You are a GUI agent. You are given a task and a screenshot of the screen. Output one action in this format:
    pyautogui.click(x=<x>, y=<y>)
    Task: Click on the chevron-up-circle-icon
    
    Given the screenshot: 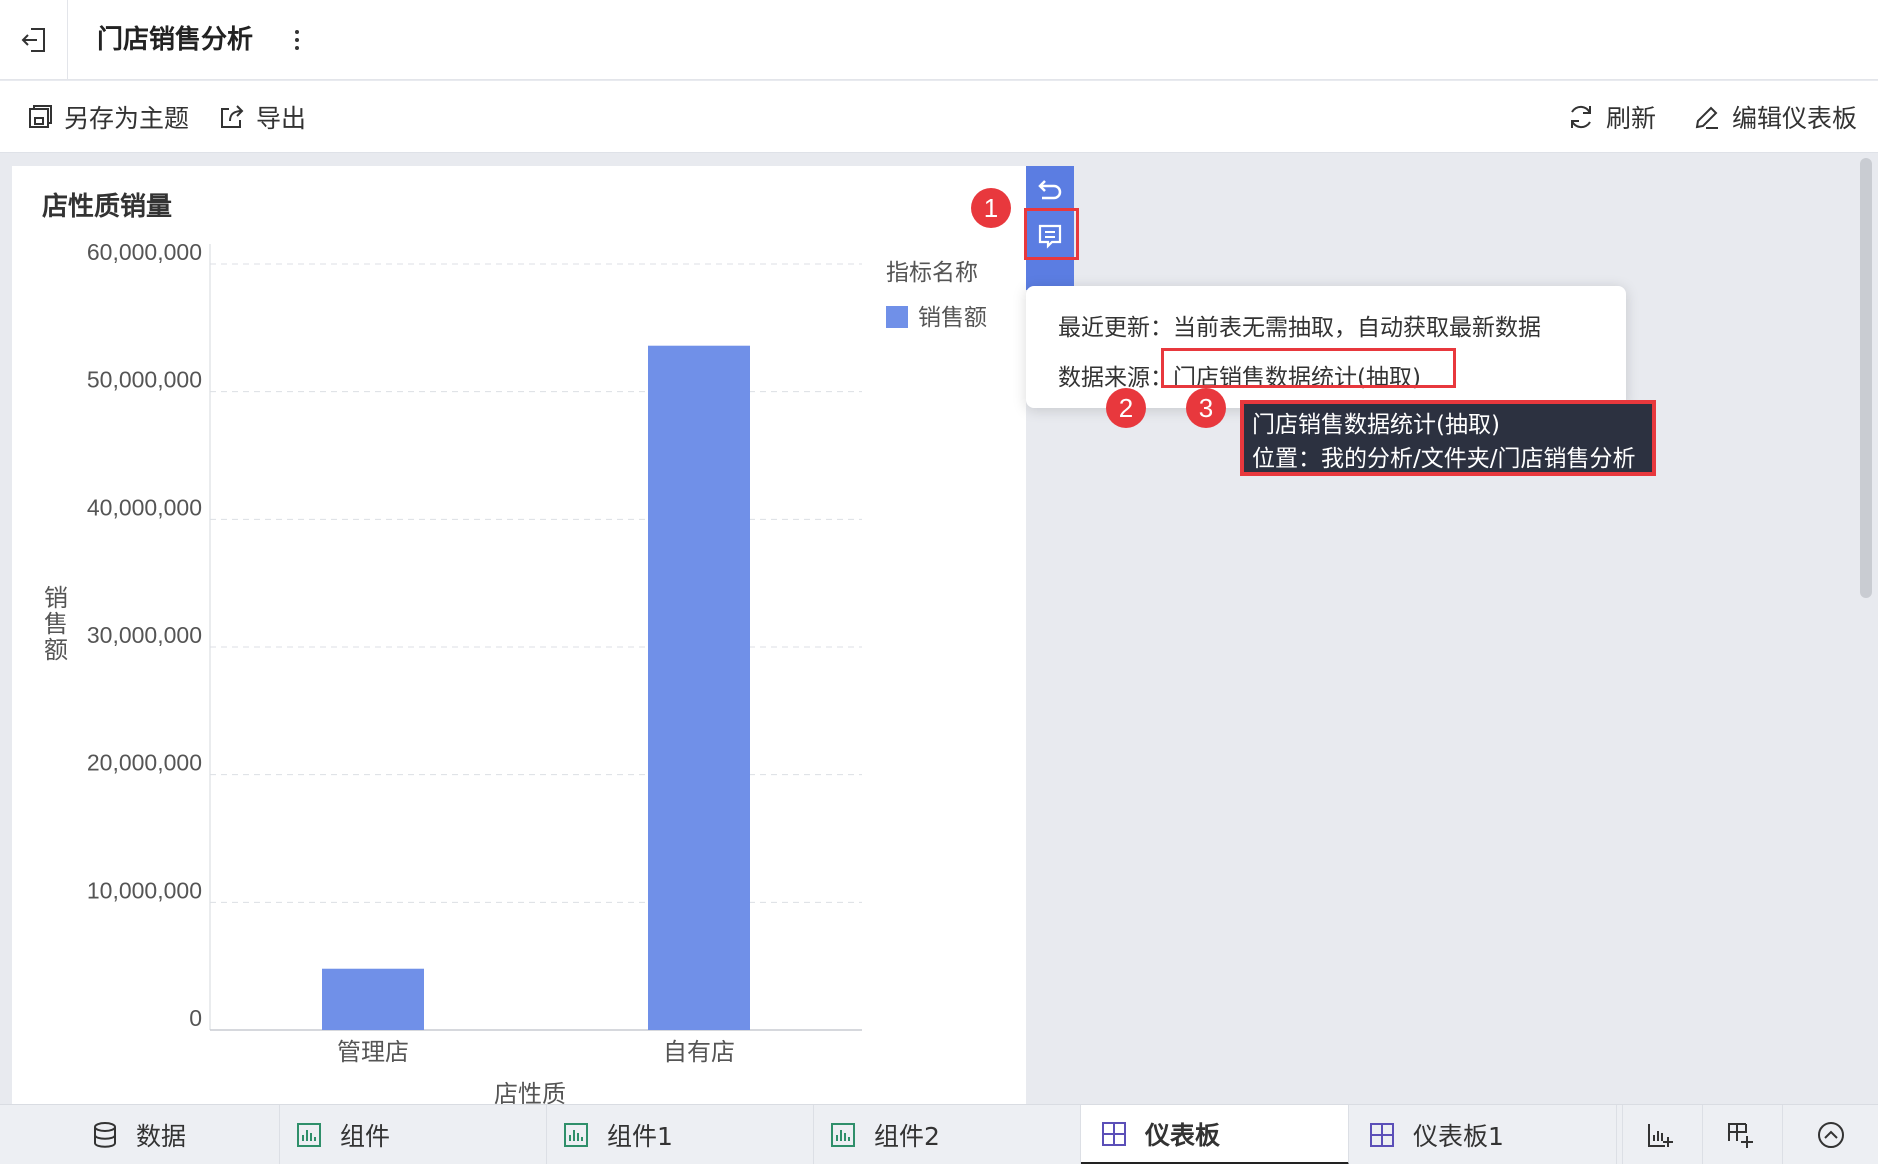 What is the action you would take?
    pyautogui.click(x=1830, y=1135)
    